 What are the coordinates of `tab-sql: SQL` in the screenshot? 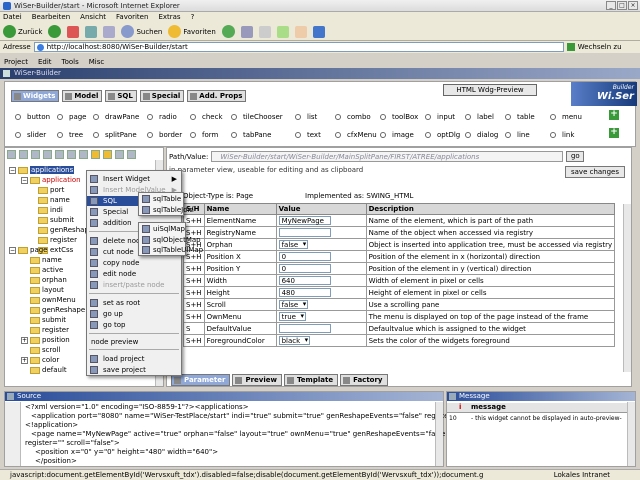 It's located at (121, 96).